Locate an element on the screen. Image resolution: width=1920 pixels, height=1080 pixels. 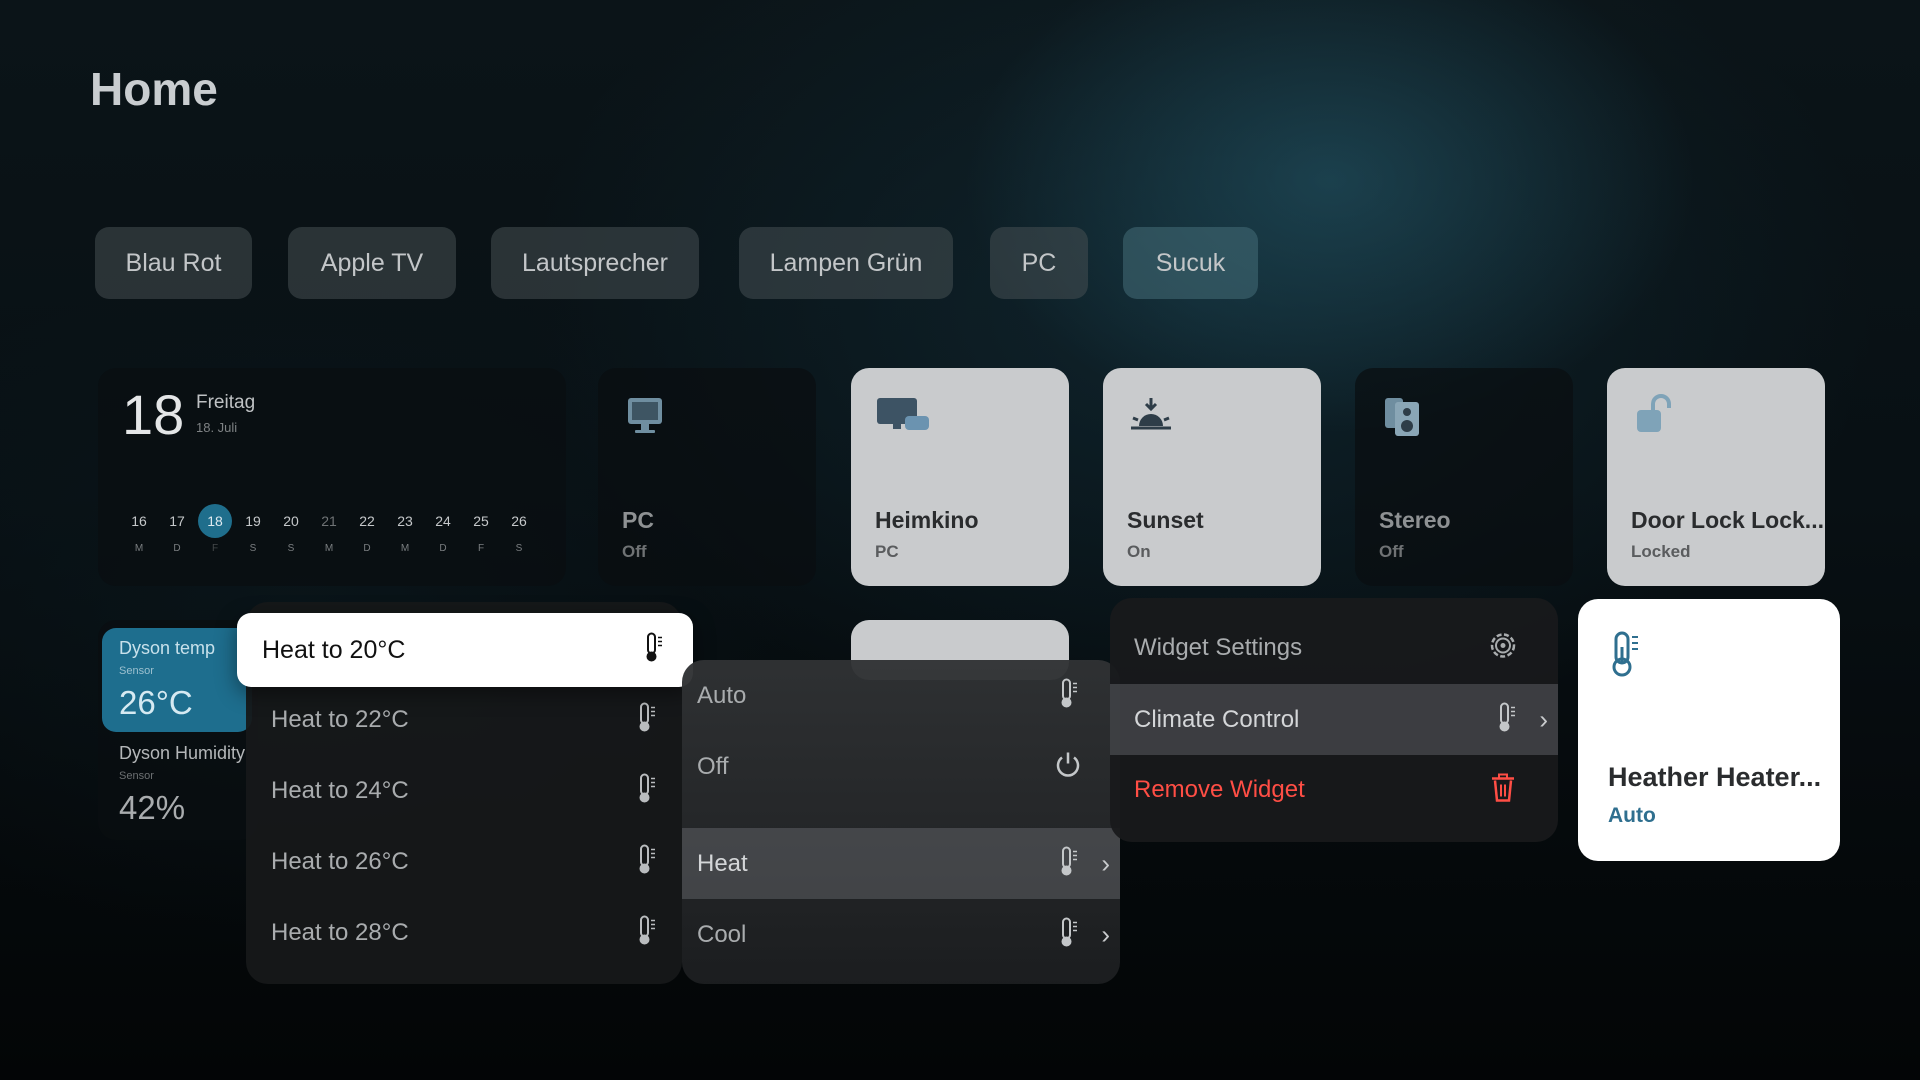
menu-item-climate-control: Climate Control › is located at coordinates (1334, 719).